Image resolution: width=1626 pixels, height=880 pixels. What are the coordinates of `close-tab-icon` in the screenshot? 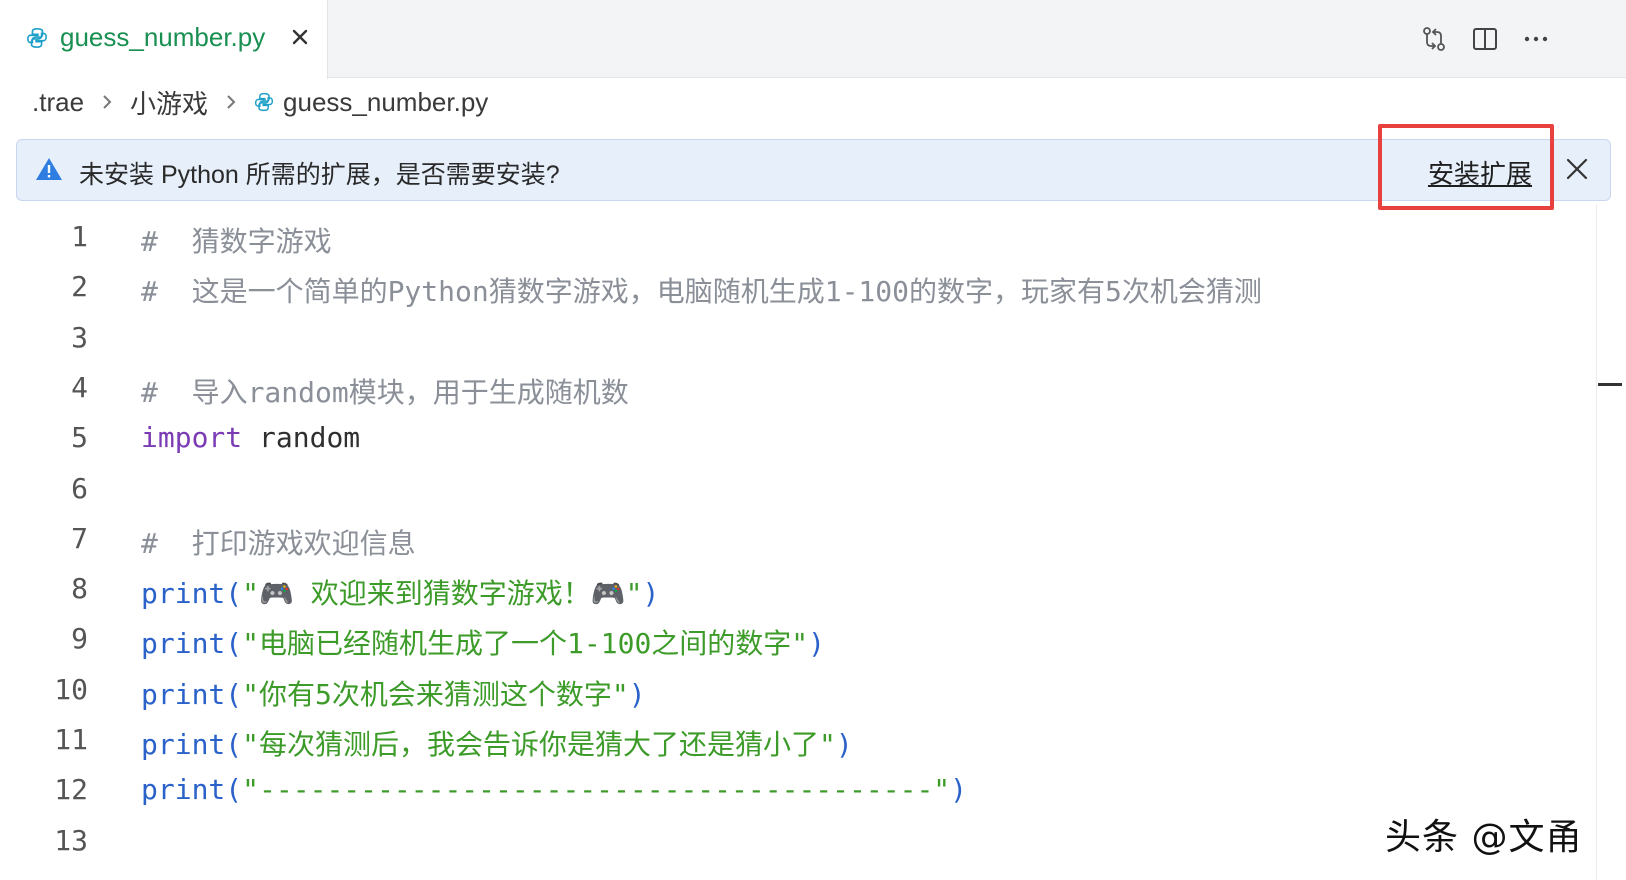 It's located at (300, 37).